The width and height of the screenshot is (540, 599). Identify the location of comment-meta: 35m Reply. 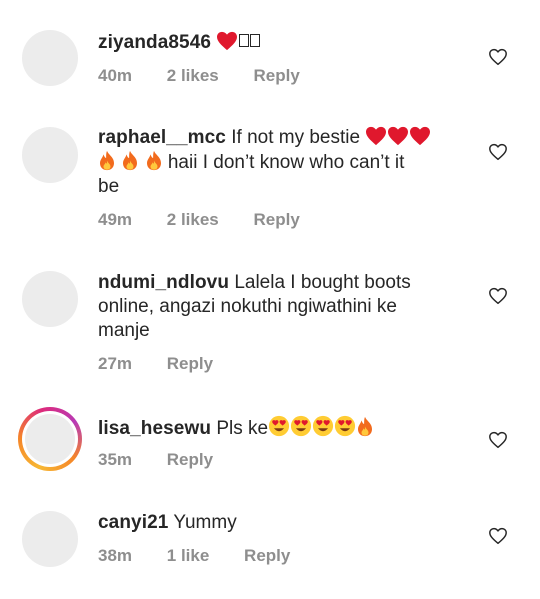
(170, 460).